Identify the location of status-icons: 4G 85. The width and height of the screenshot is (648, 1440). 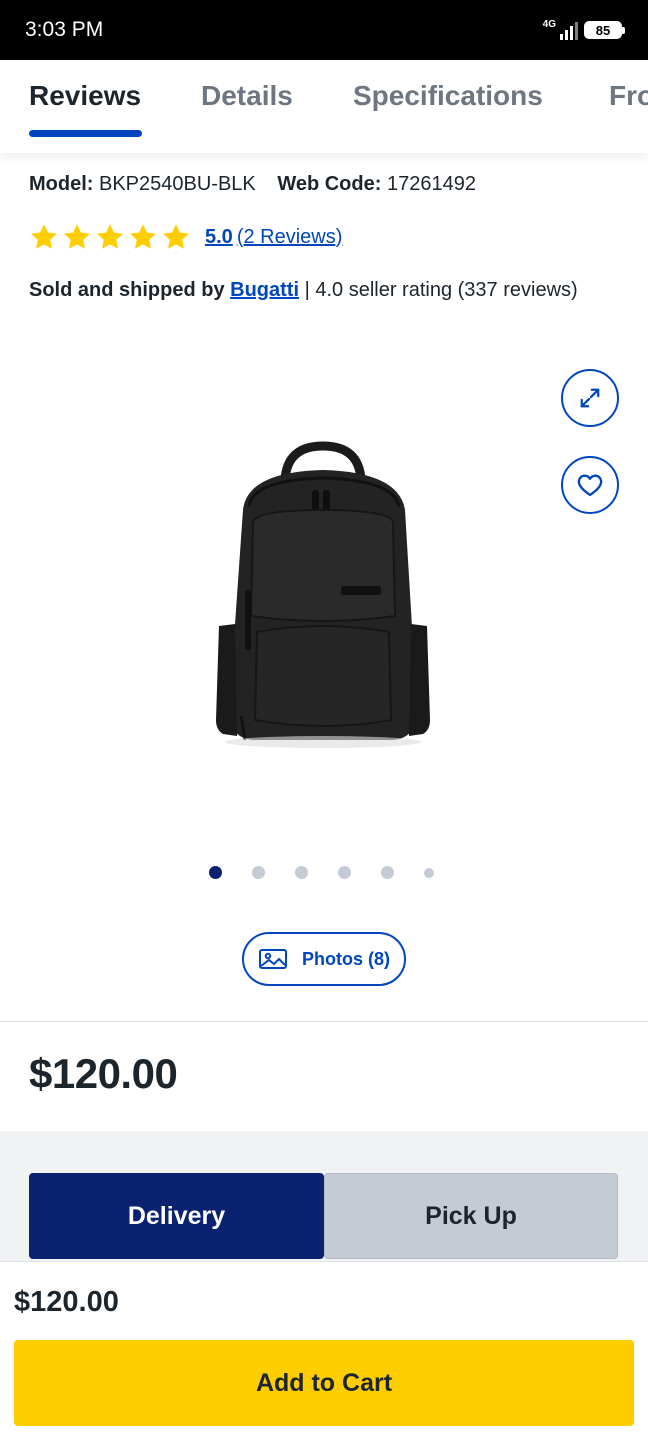
(584, 30).